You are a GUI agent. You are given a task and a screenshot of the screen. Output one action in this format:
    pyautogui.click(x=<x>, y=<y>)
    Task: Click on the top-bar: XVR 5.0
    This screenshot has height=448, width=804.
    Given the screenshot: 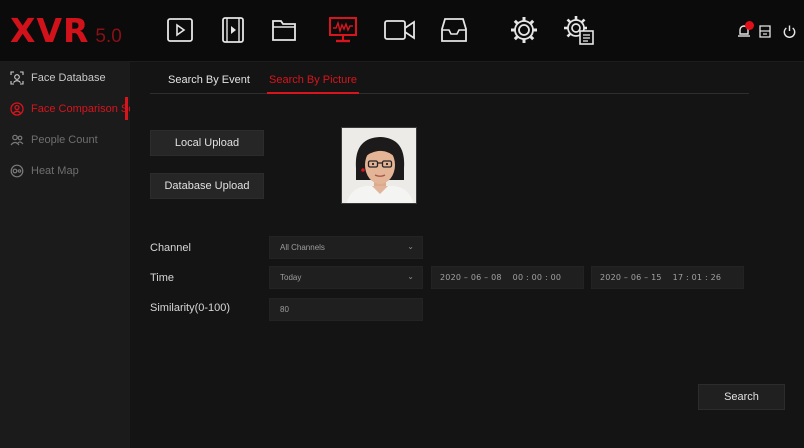 What is the action you would take?
    pyautogui.click(x=402, y=31)
    